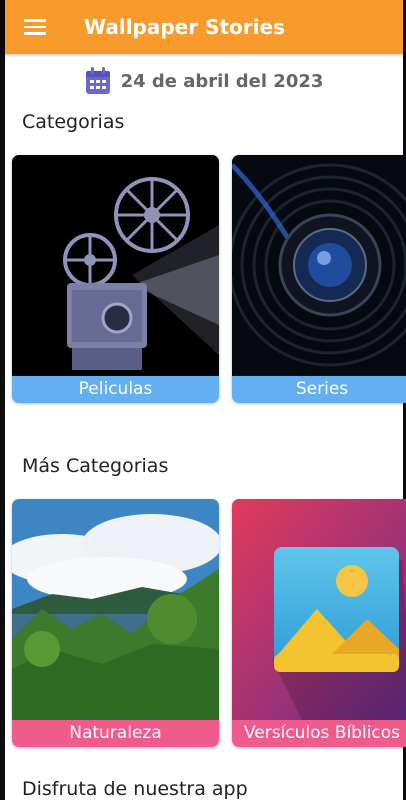 The height and width of the screenshot is (800, 406). I want to click on date-text: 24 de abril del 2023, so click(222, 81).